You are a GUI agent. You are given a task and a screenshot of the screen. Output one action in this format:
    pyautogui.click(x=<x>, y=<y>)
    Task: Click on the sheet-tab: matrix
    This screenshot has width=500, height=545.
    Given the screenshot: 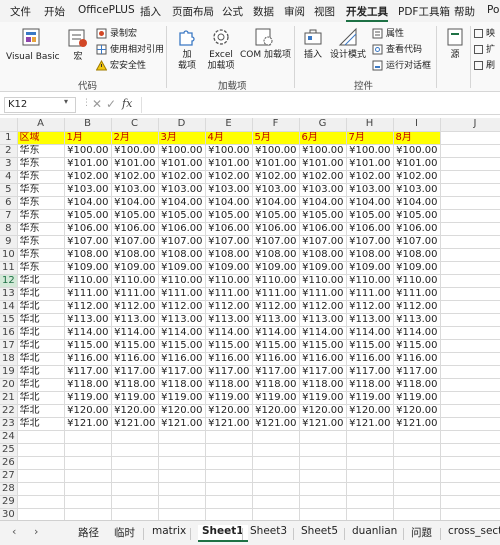 What is the action you would take?
    pyautogui.click(x=169, y=533)
    